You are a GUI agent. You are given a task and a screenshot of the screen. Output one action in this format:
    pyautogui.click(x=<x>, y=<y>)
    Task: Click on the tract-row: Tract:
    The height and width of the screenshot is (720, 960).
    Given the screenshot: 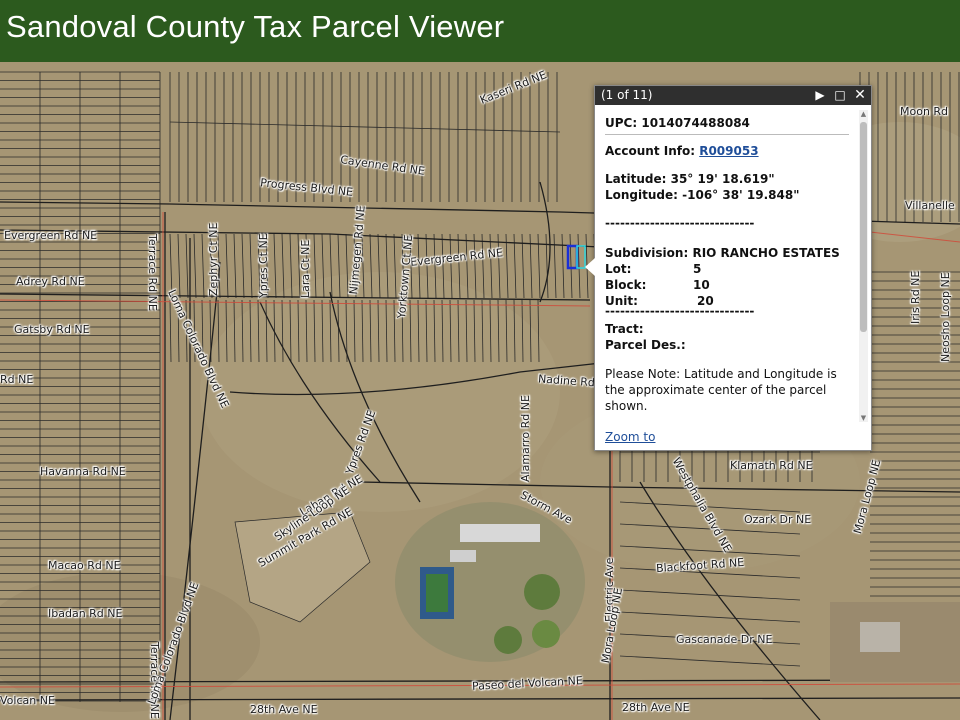 What is the action you would take?
    pyautogui.click(x=624, y=329)
    